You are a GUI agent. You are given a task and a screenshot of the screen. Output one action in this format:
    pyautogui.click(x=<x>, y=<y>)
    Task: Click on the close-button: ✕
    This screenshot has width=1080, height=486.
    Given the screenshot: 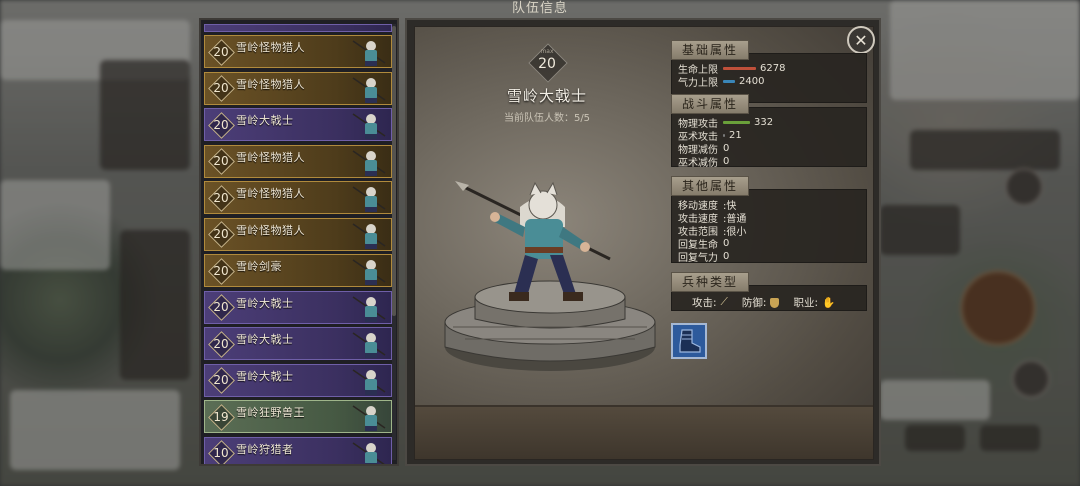 What is the action you would take?
    pyautogui.click(x=861, y=40)
    